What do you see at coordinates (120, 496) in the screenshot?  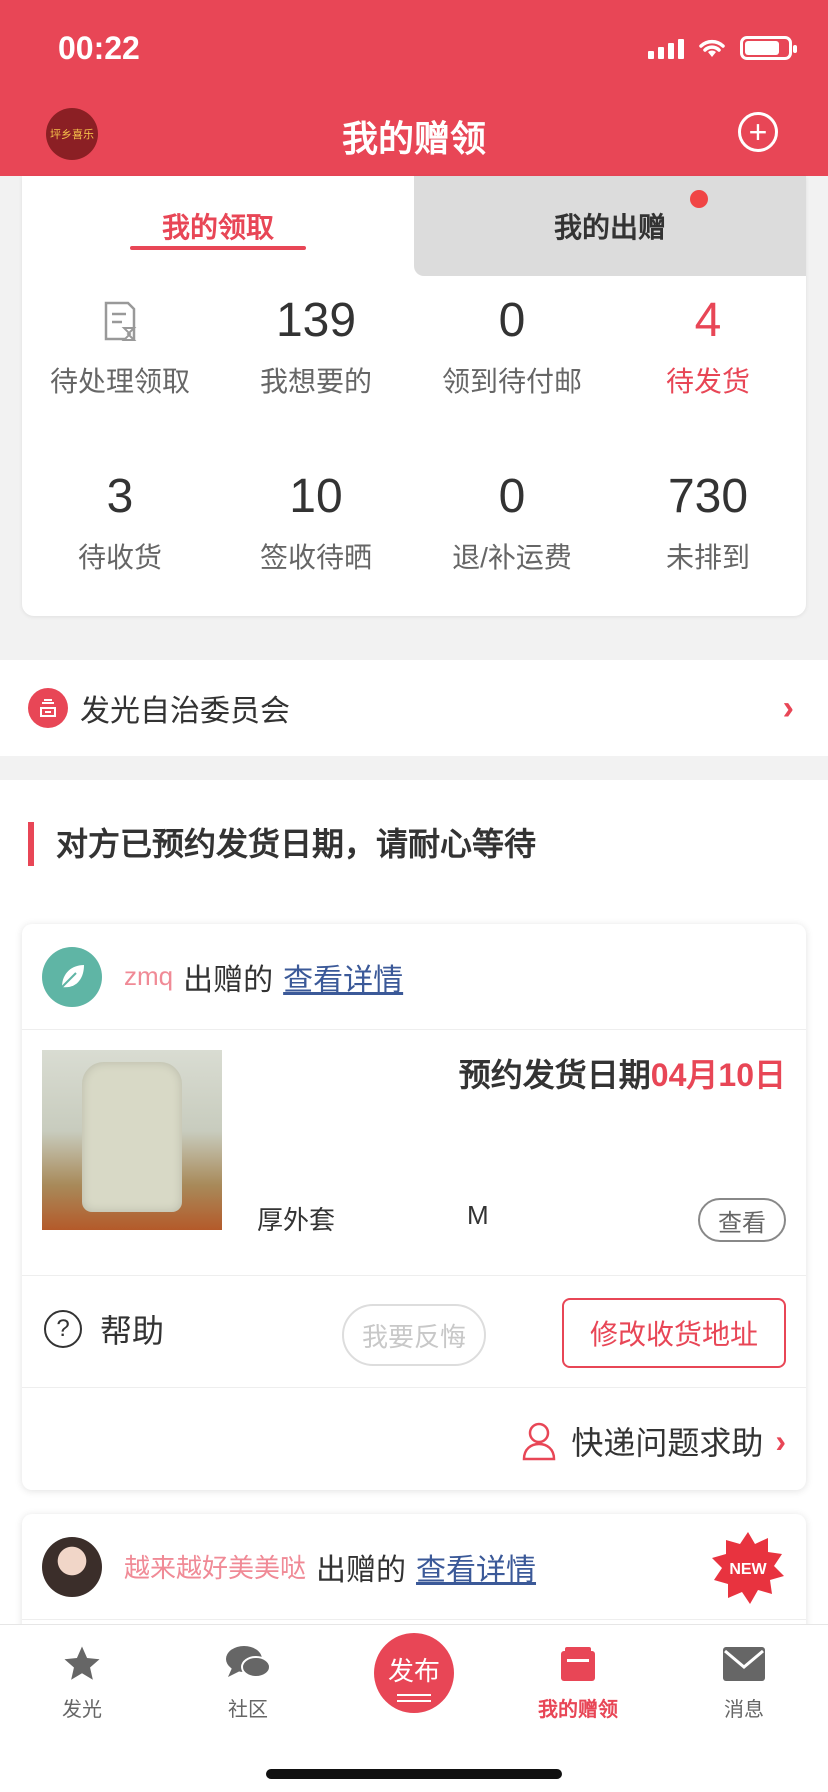 I see `stat-value: 3` at bounding box center [120, 496].